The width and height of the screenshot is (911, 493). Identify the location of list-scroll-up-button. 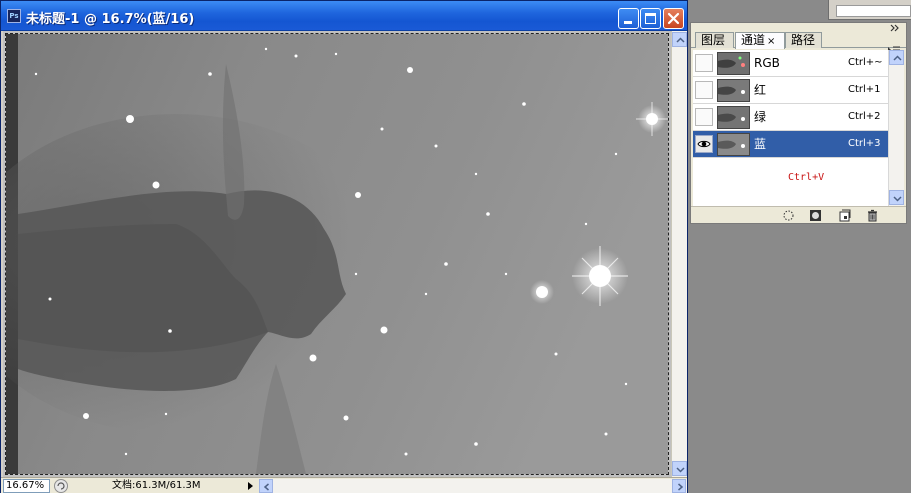
(896, 57).